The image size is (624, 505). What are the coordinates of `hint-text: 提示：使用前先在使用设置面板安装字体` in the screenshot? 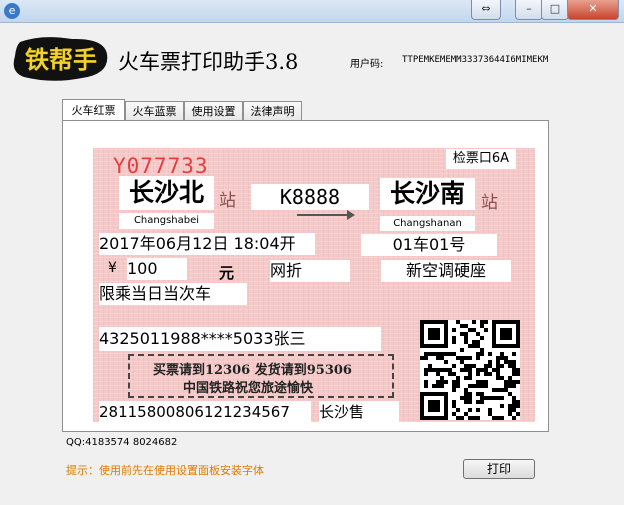 It's located at (165, 470).